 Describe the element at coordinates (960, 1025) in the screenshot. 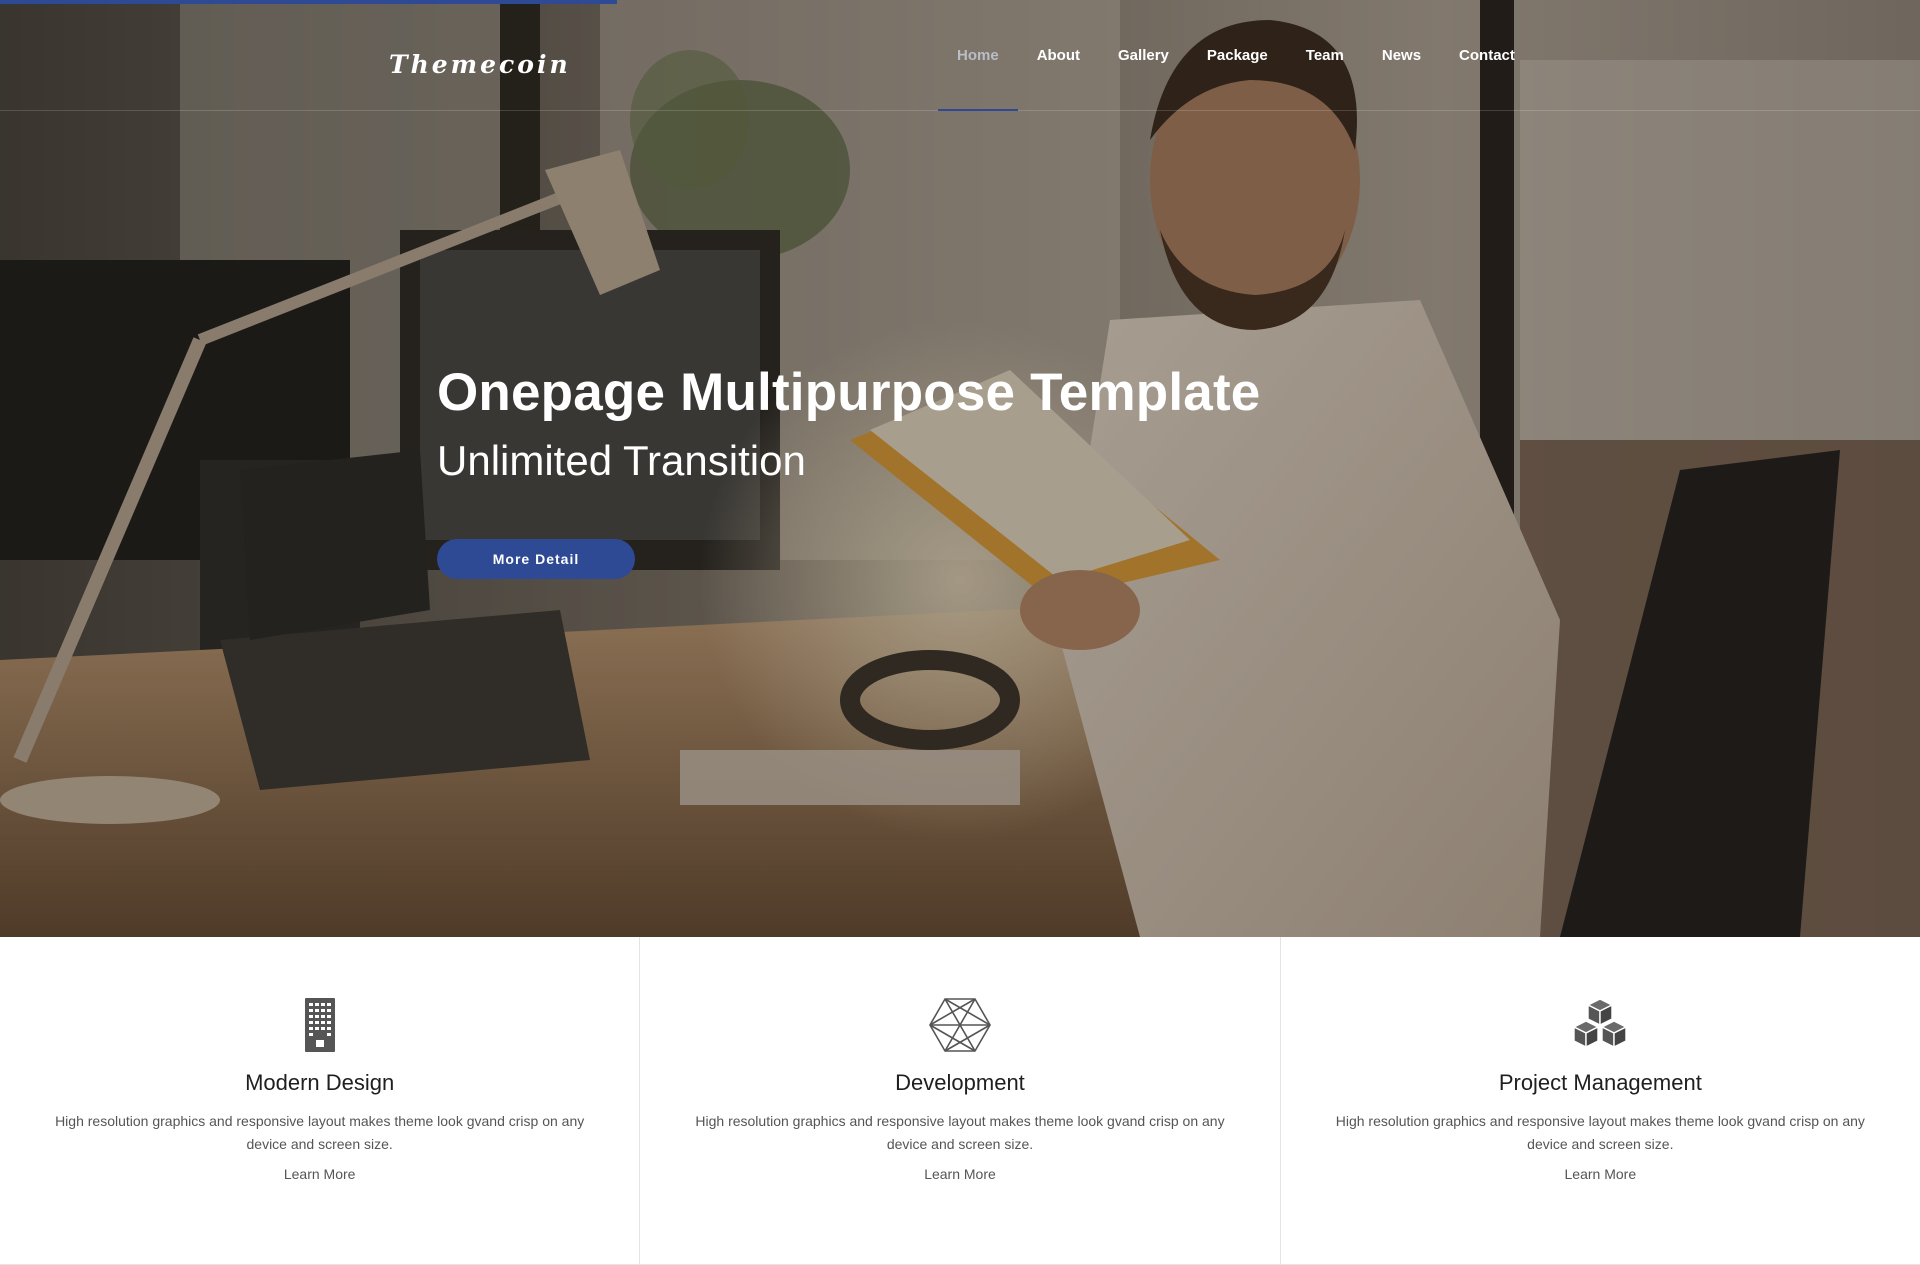

I see `hexagon-mesh-icon` at that location.